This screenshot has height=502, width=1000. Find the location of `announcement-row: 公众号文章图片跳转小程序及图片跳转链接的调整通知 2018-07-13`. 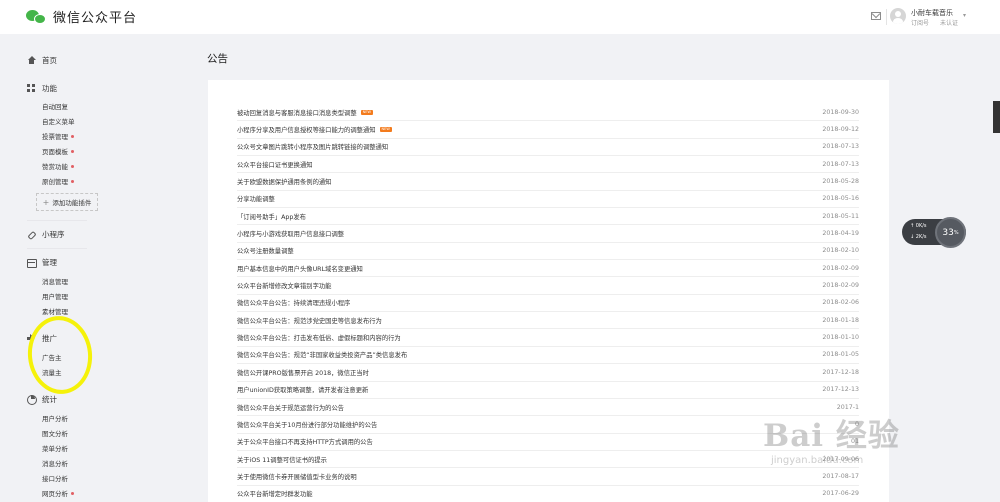

announcement-row: 公众号文章图片跳转小程序及图片跳转链接的调整通知 2018-07-13 is located at coordinates (548, 148).